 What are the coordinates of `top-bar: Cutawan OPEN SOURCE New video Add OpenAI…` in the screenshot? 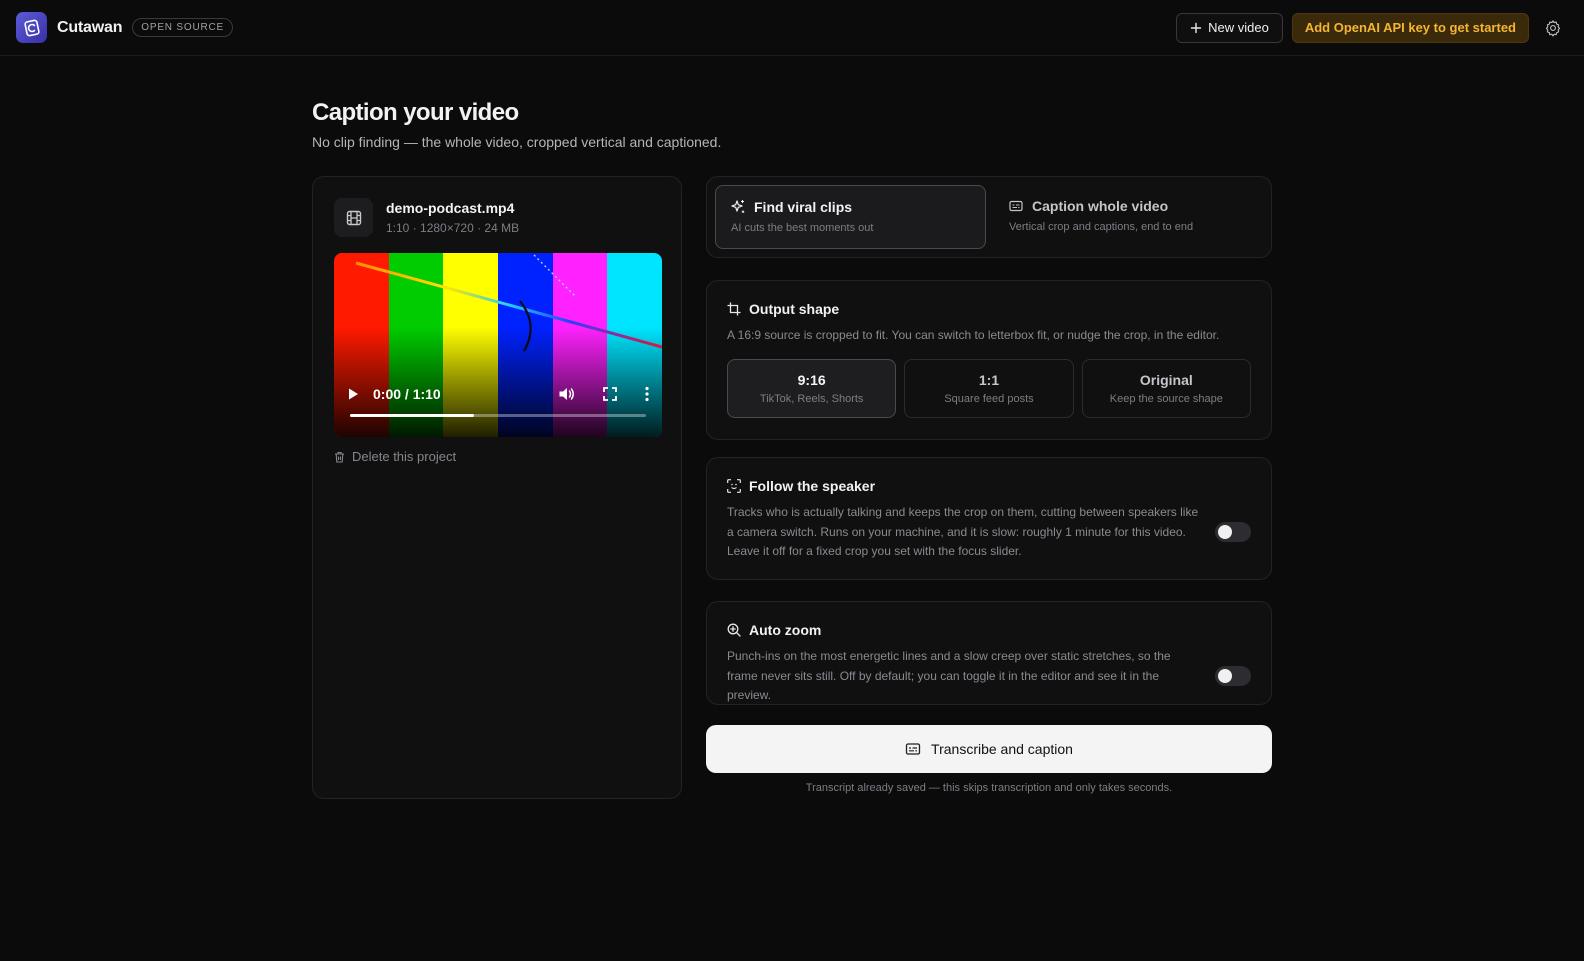 It's located at (792, 28).